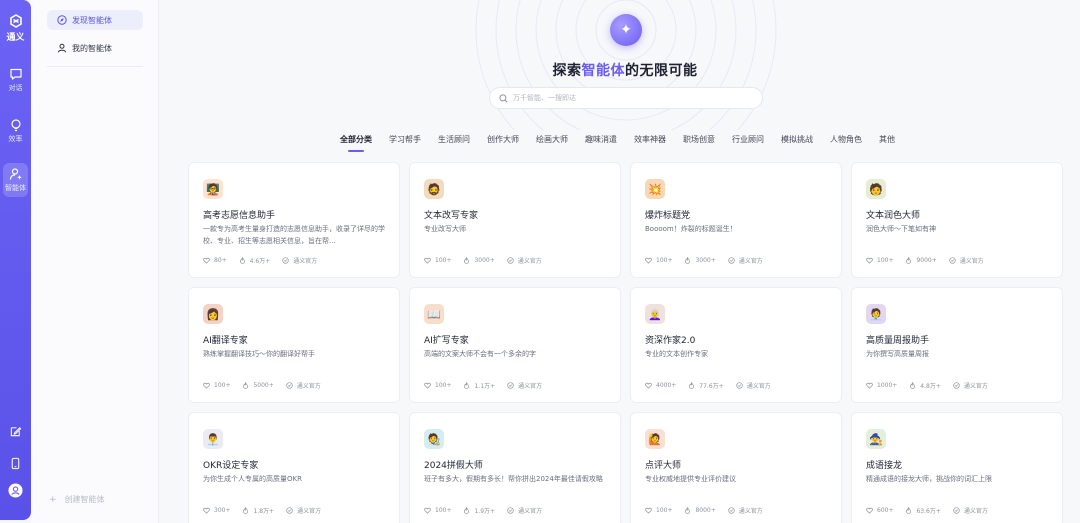 Image resolution: width=1080 pixels, height=523 pixels. What do you see at coordinates (567, 71) in the screenshot?
I see `title-prefix: 探索` at bounding box center [567, 71].